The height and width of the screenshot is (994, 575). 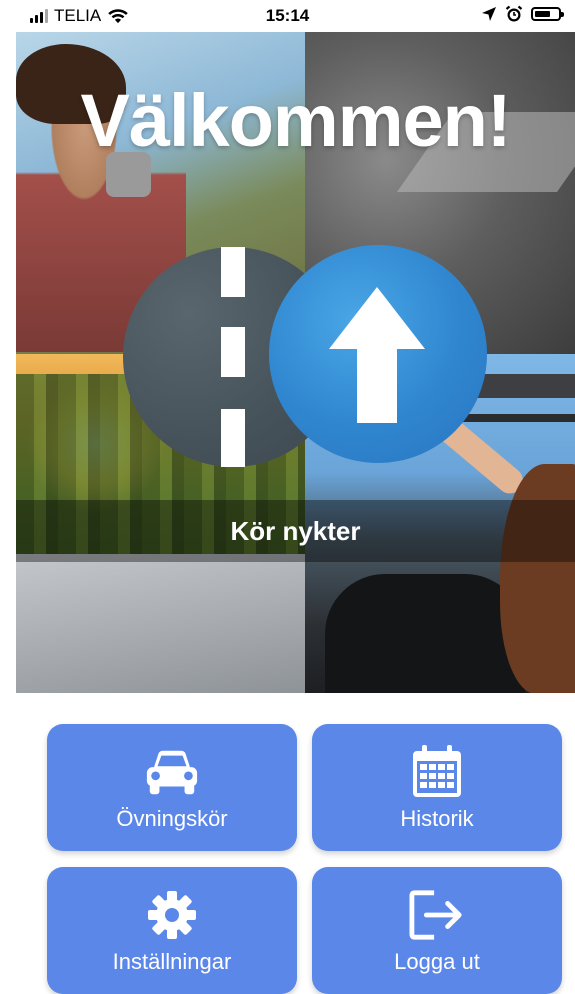 What do you see at coordinates (172, 961) in the screenshot?
I see `settings-label: Inställningar` at bounding box center [172, 961].